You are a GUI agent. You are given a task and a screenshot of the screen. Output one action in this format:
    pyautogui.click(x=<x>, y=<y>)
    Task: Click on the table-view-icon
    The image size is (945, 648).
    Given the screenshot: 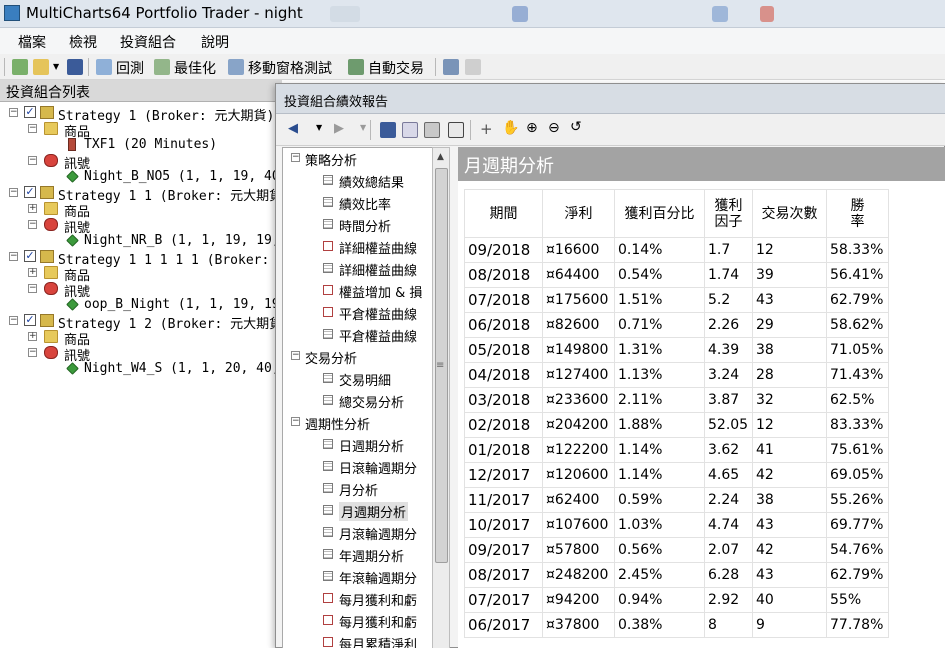 What is the action you would take?
    pyautogui.click(x=456, y=130)
    